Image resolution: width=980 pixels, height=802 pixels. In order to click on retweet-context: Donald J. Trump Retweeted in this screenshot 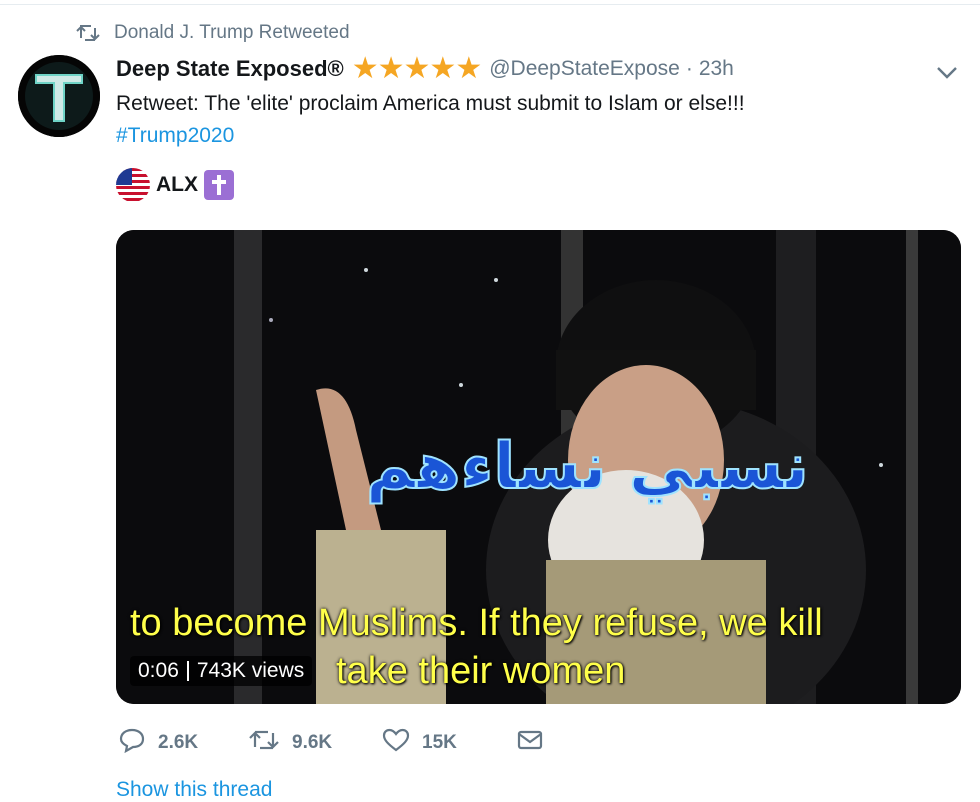, I will do `click(213, 33)`.